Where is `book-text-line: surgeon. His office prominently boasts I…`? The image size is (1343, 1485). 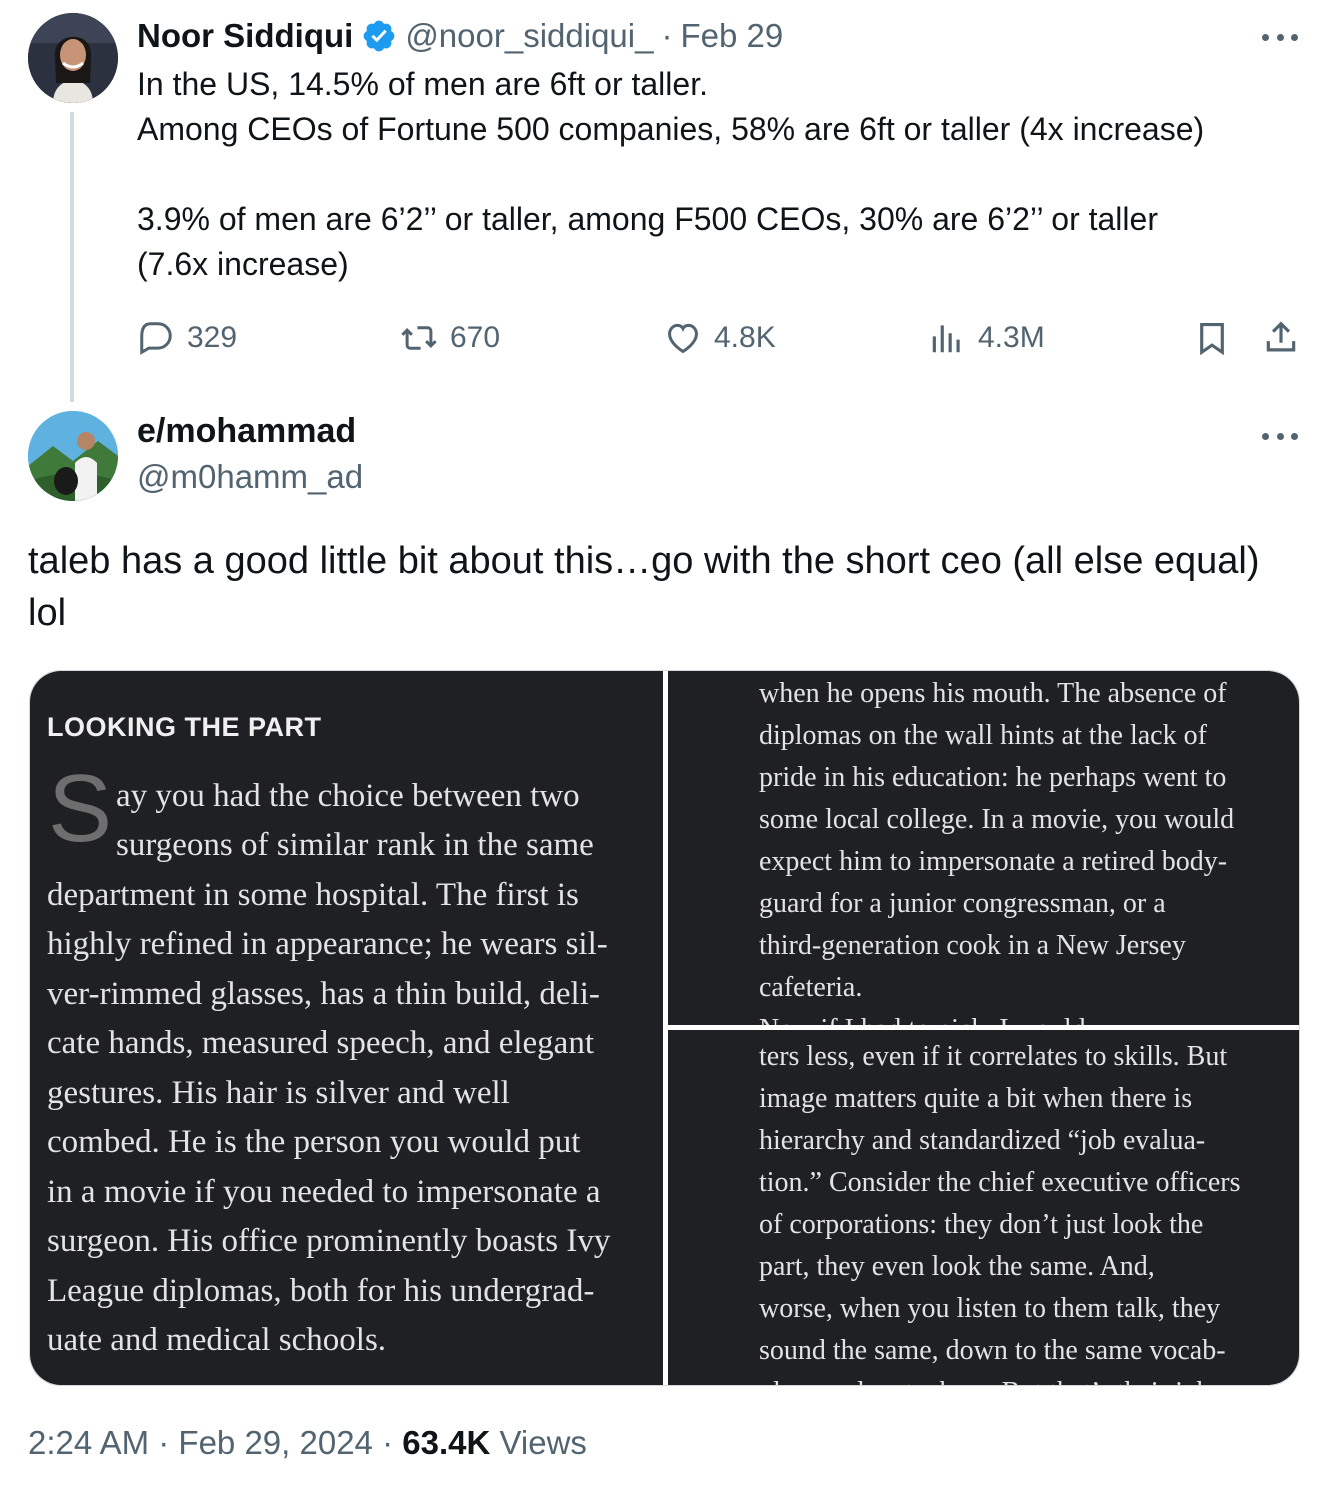
book-text-line: surgeon. His office prominently boasts I… is located at coordinates (329, 1241).